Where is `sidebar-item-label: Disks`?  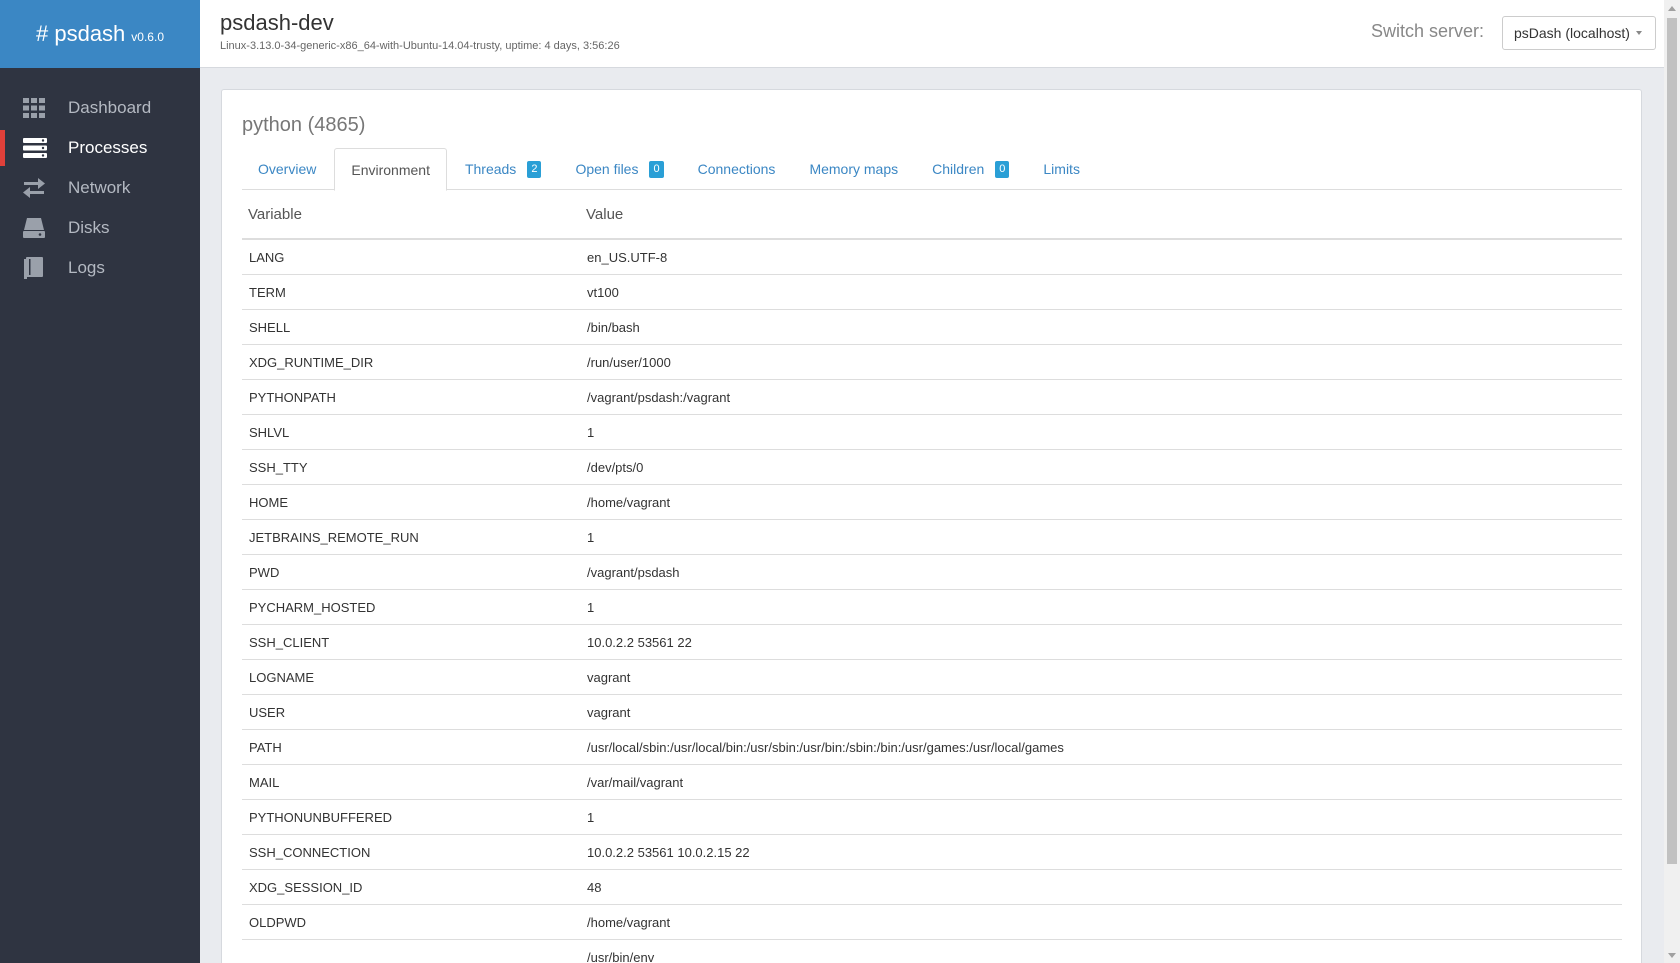 sidebar-item-label: Disks is located at coordinates (89, 227).